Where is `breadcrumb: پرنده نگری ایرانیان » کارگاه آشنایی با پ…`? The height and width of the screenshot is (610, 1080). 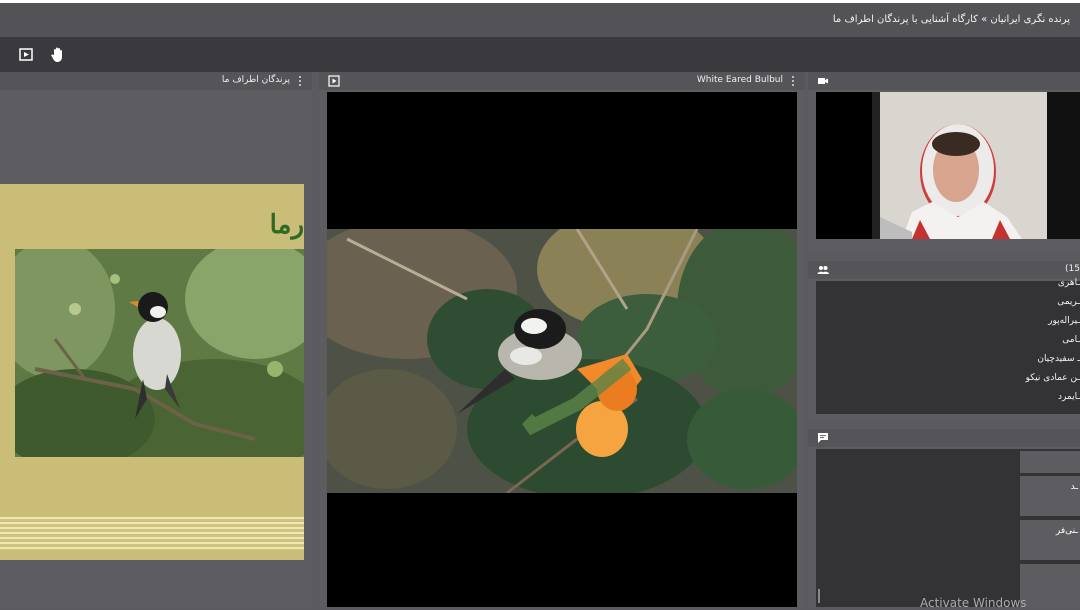
breadcrumb: پرنده نگری ایرانیان » کارگاه آشنایی با پ… is located at coordinates (951, 19).